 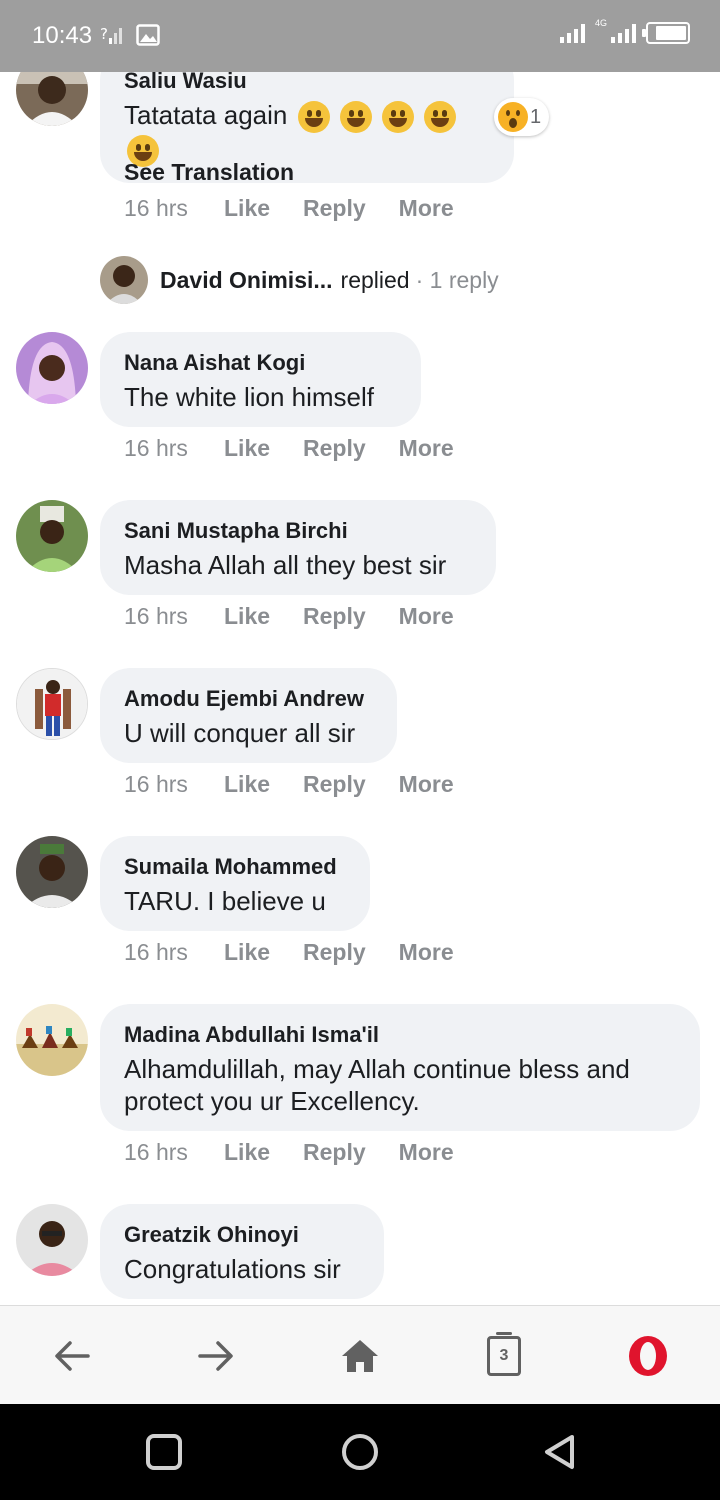 What do you see at coordinates (235, 867) in the screenshot?
I see `commenter-name: Sumaila Mohammed` at bounding box center [235, 867].